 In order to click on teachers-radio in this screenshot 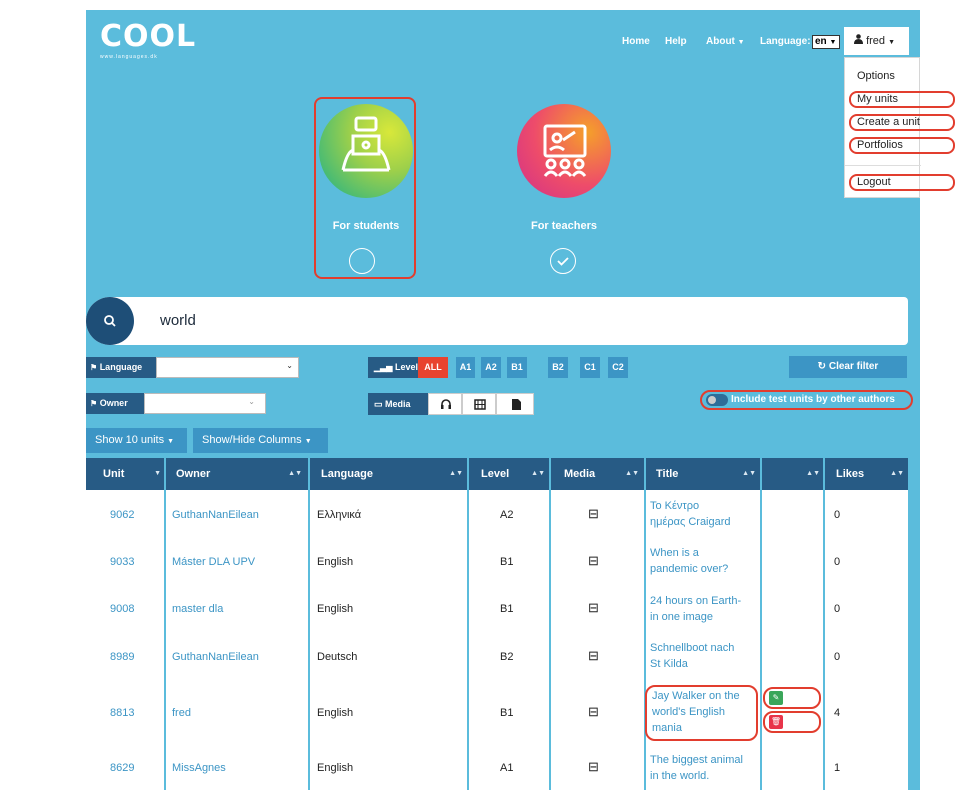, I will do `click(563, 261)`.